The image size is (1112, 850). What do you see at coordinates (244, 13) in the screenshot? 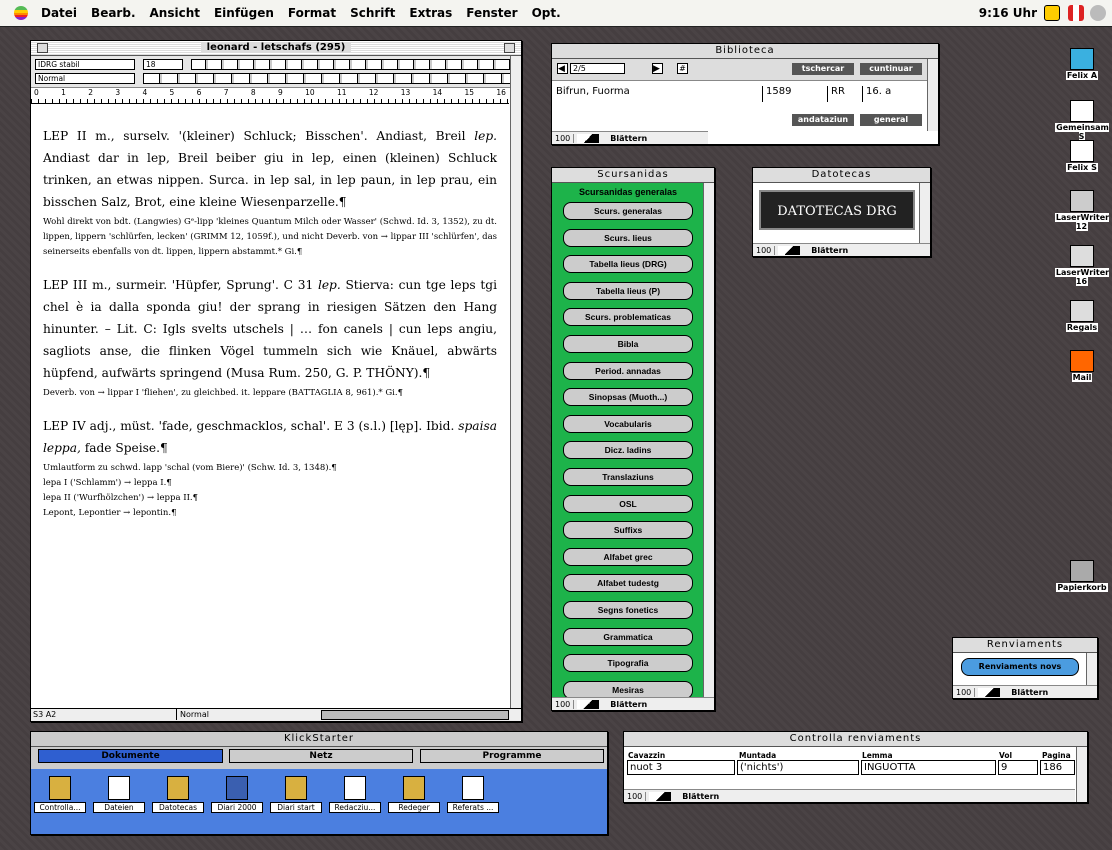
I see `menu-einfuegen: Einfügen` at bounding box center [244, 13].